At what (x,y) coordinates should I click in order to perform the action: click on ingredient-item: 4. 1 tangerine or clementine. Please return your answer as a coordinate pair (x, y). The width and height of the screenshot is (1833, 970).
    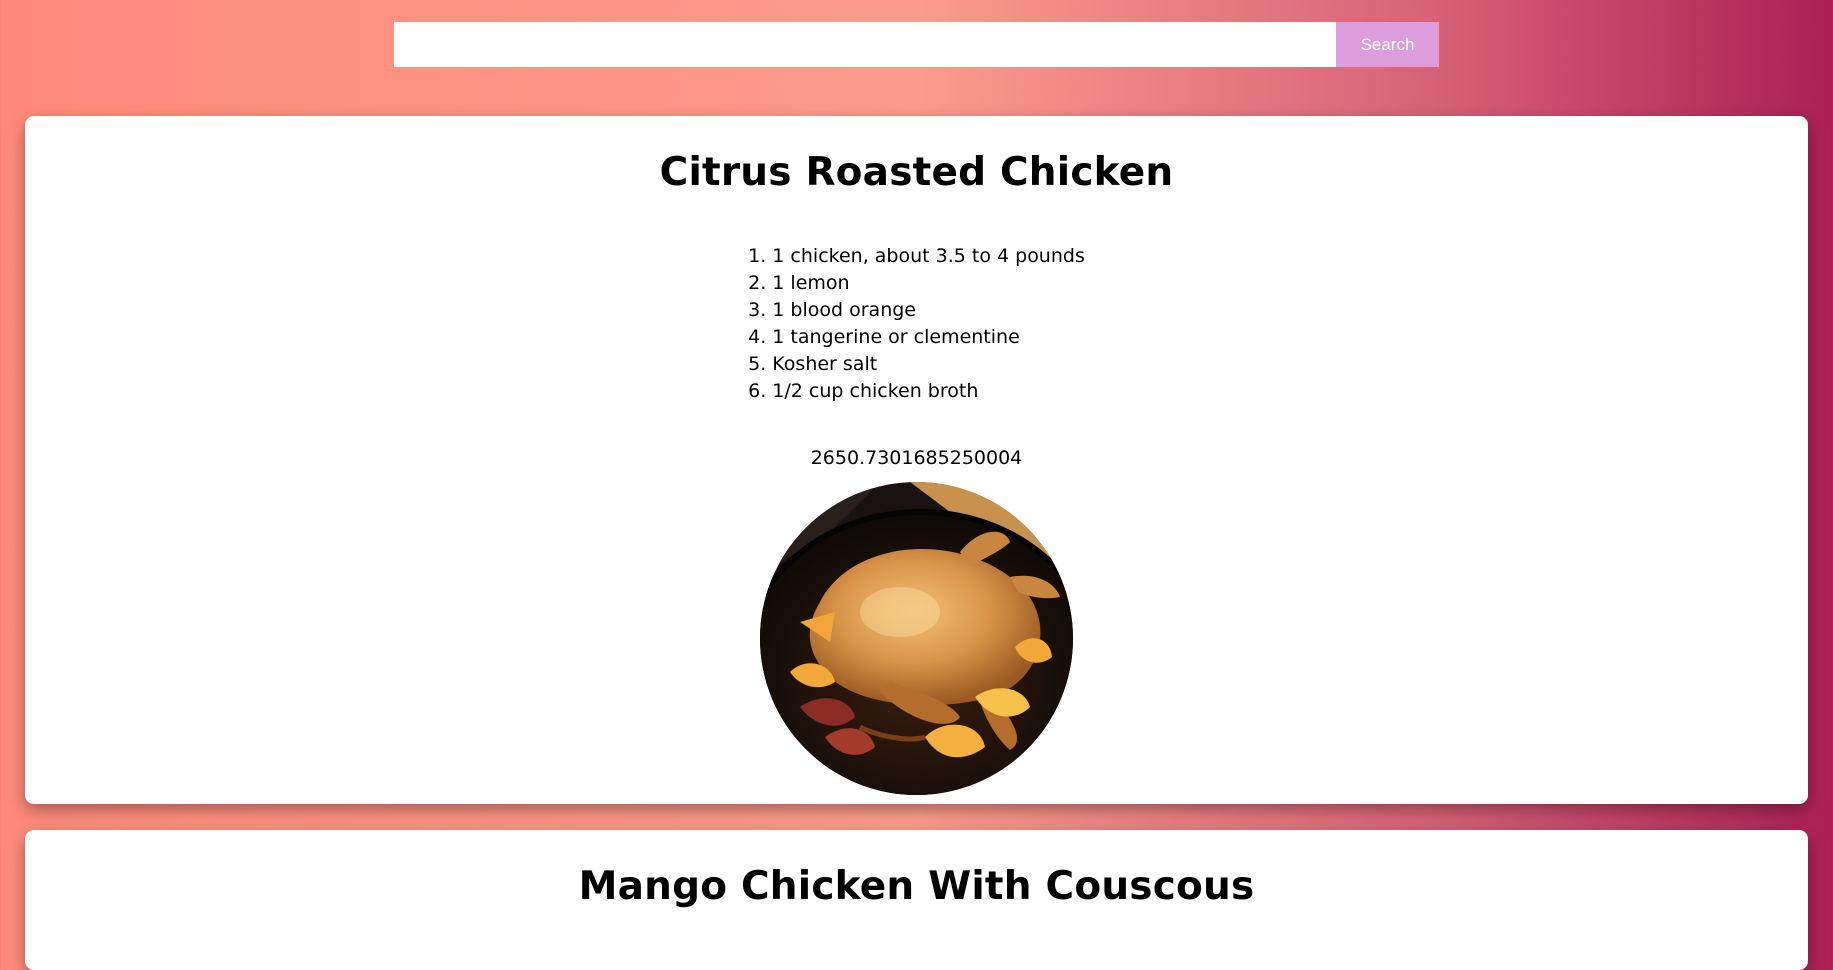
    Looking at the image, I should click on (884, 336).